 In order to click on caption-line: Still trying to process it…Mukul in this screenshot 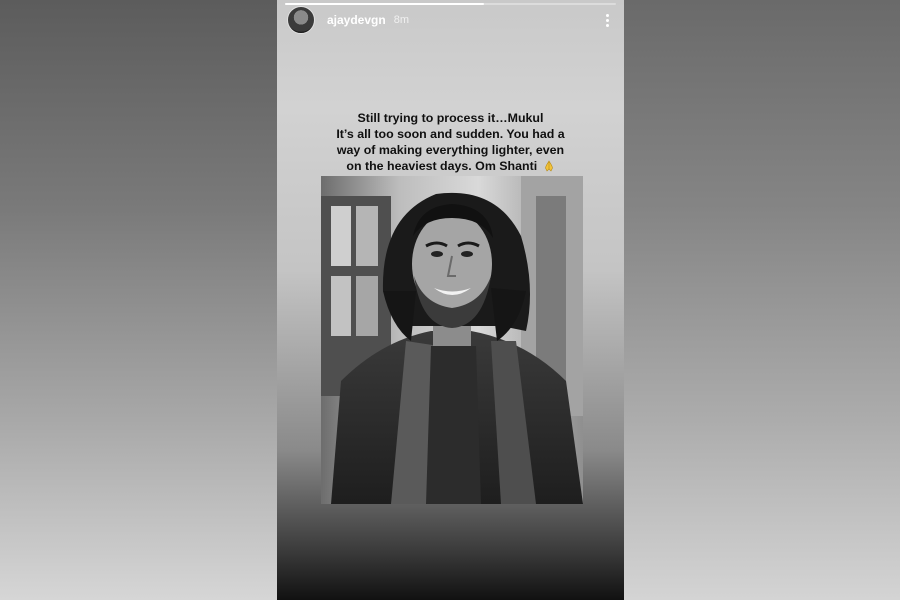, I will do `click(450, 118)`.